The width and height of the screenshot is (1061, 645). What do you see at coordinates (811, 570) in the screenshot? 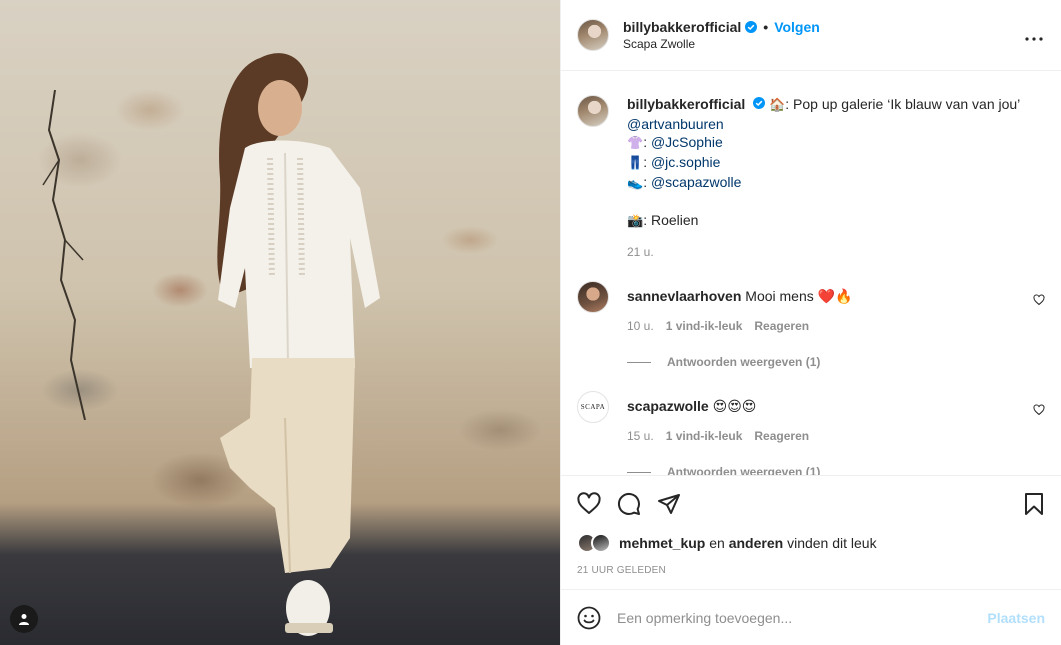
I see `posted-time: 21 UUR GELEDEN` at bounding box center [811, 570].